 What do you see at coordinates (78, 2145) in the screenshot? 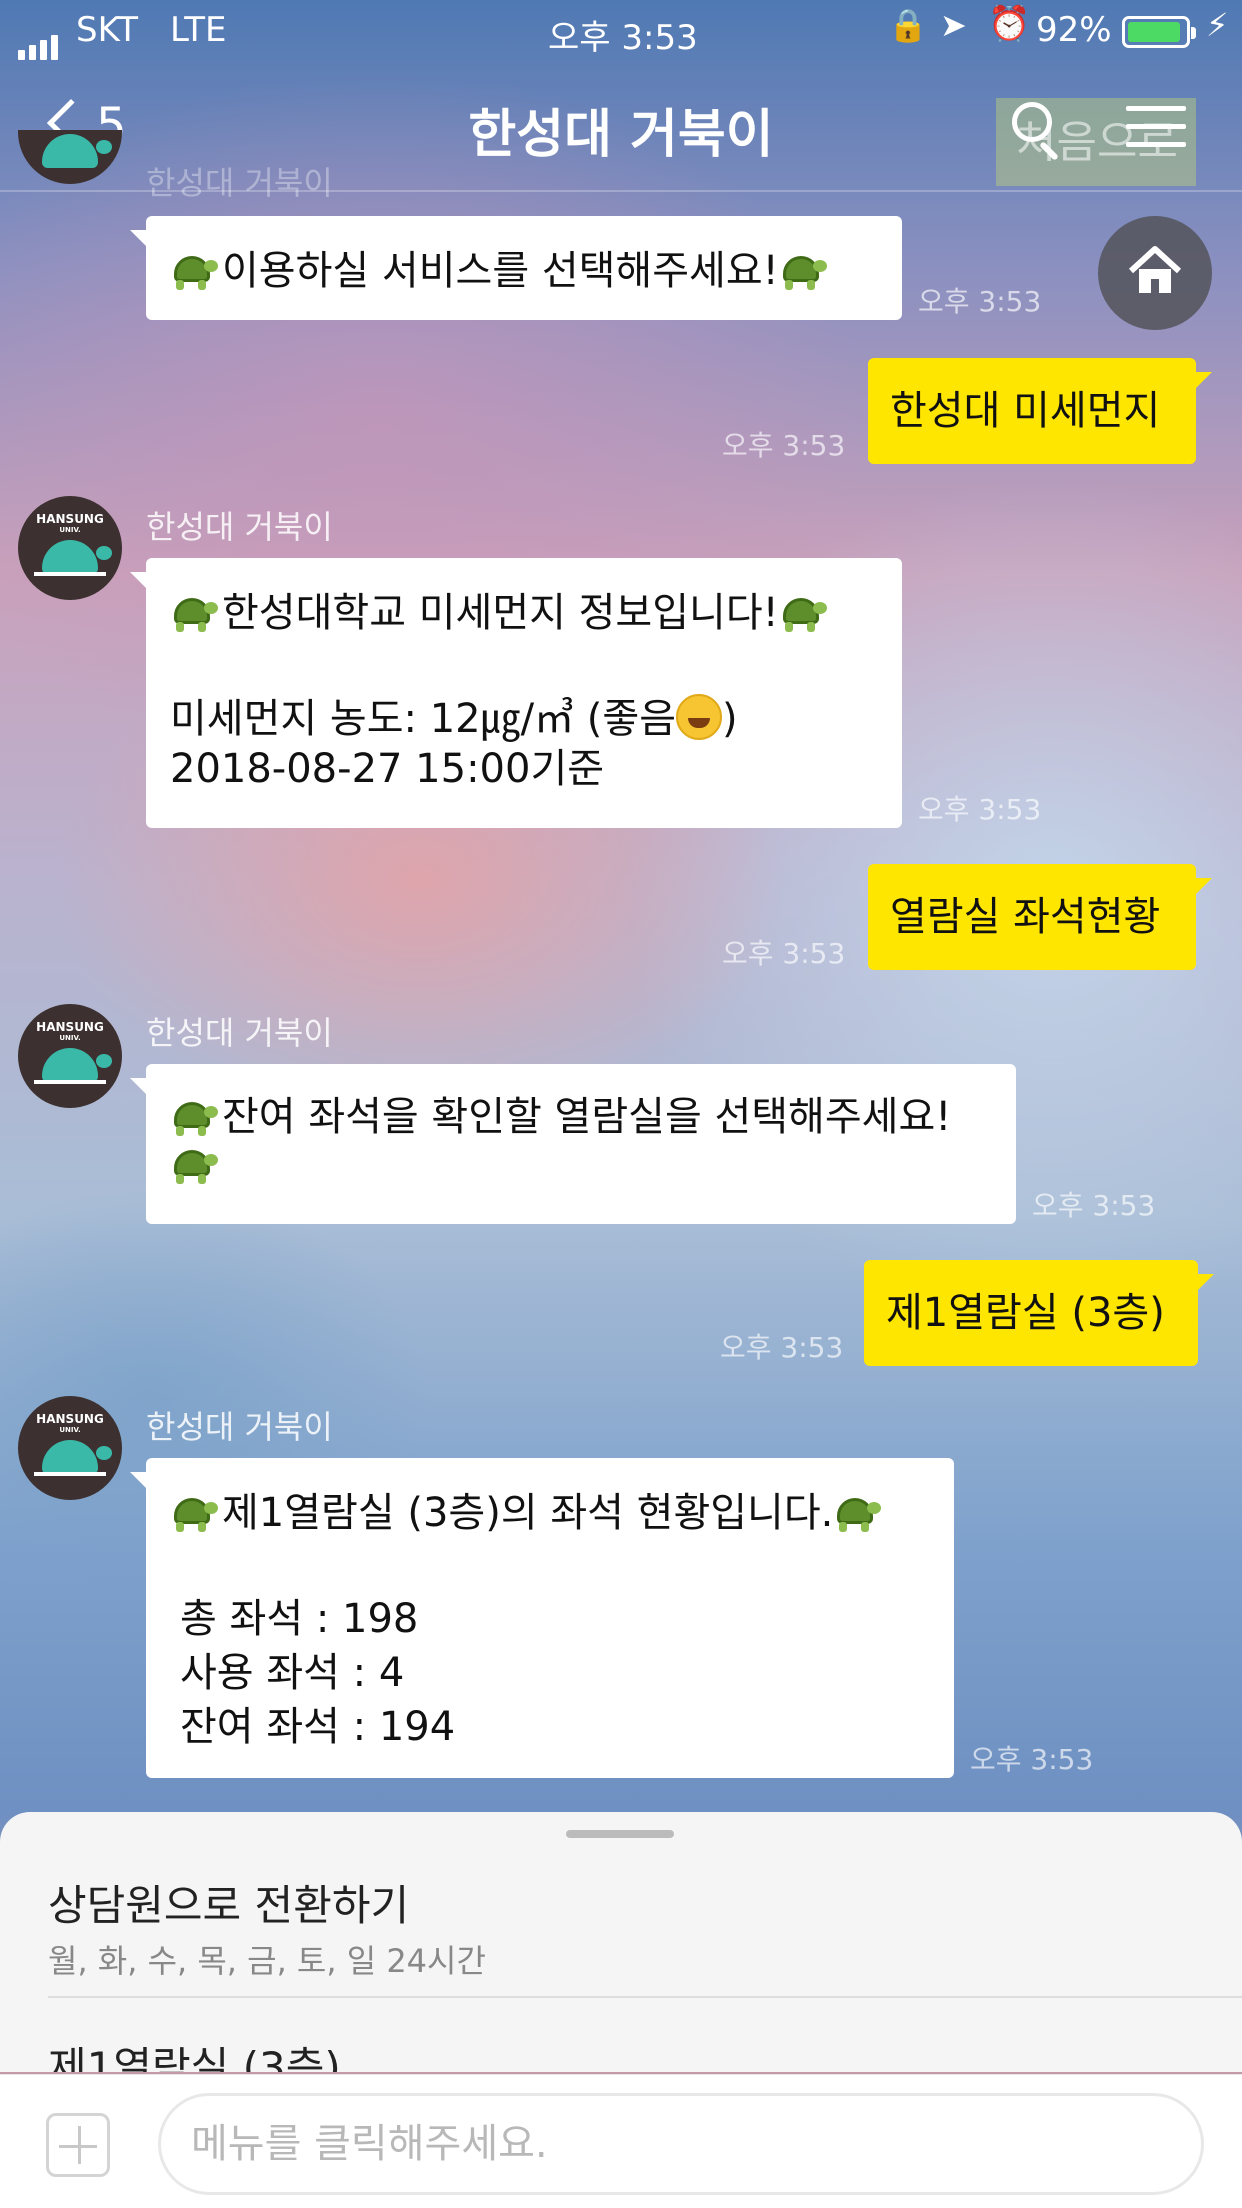
I see `plus-button` at bounding box center [78, 2145].